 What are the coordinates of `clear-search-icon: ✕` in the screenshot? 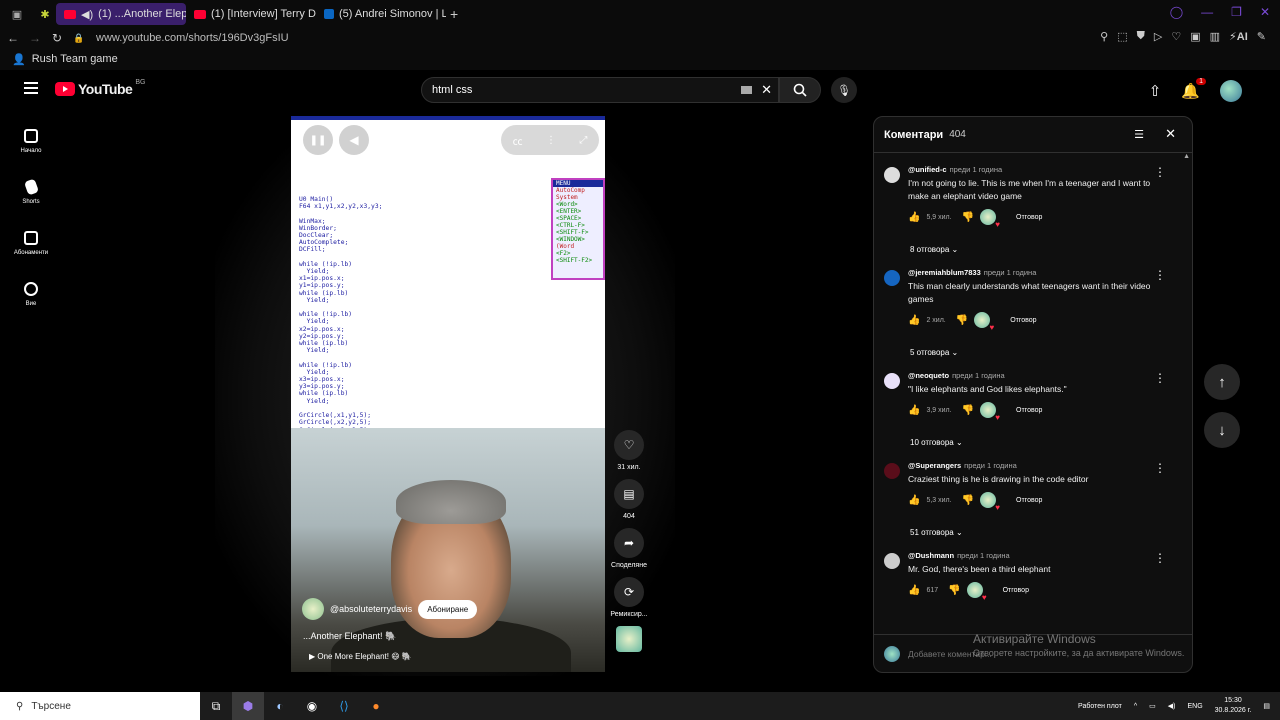 It's located at (766, 90).